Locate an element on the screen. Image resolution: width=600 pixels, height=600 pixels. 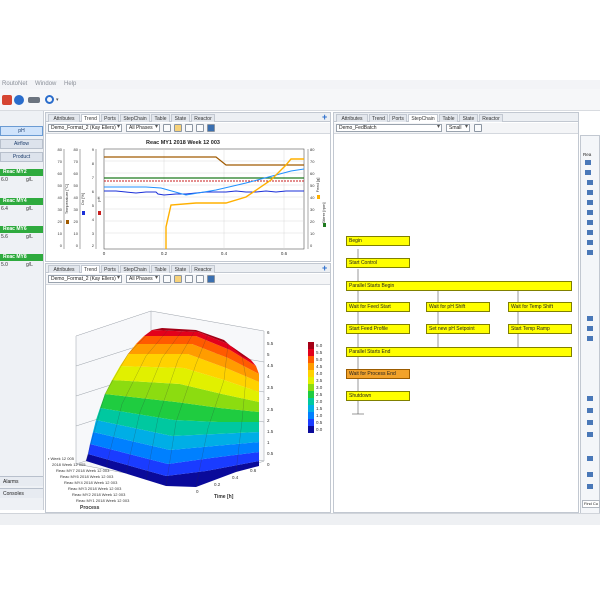
find-input: Find Cu is located at coordinates (591, 504).